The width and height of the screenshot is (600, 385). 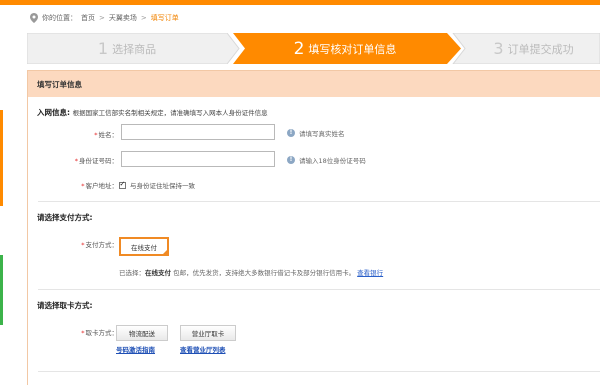 I want to click on network-info-title: 入网信息:, so click(x=53, y=112).